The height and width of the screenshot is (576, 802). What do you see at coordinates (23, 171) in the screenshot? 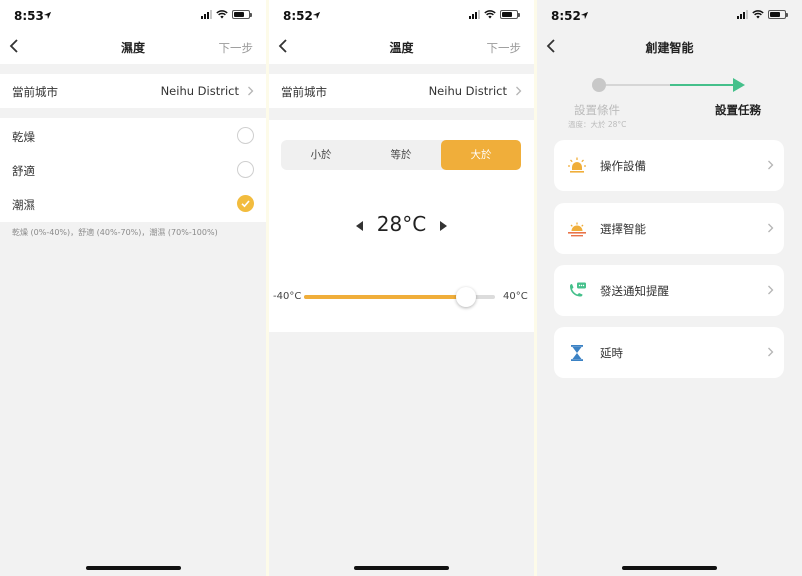
I see `option-label: 舒適` at bounding box center [23, 171].